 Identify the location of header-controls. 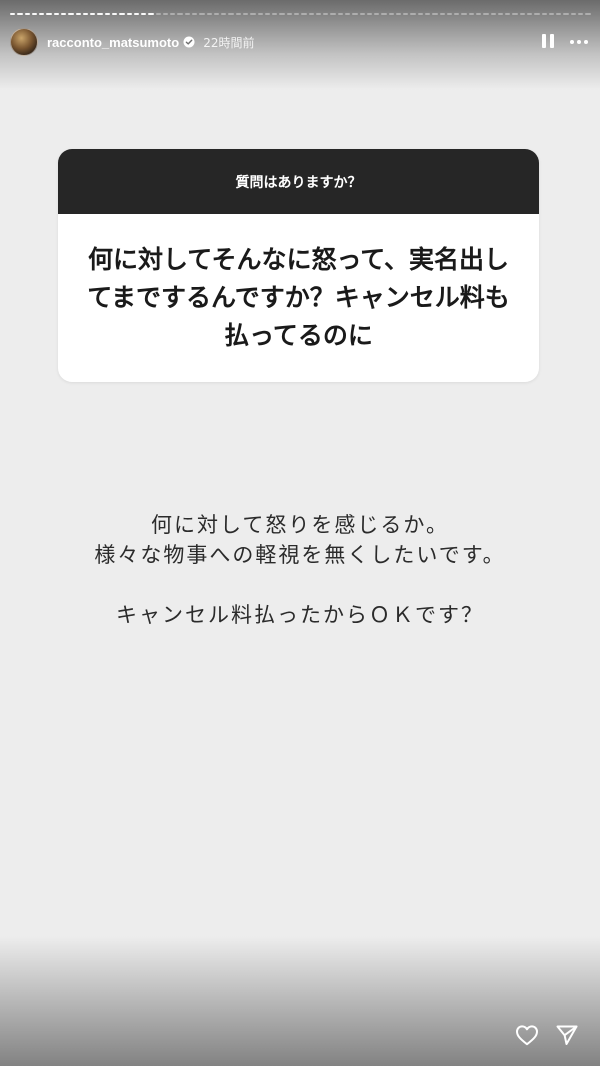
(566, 42).